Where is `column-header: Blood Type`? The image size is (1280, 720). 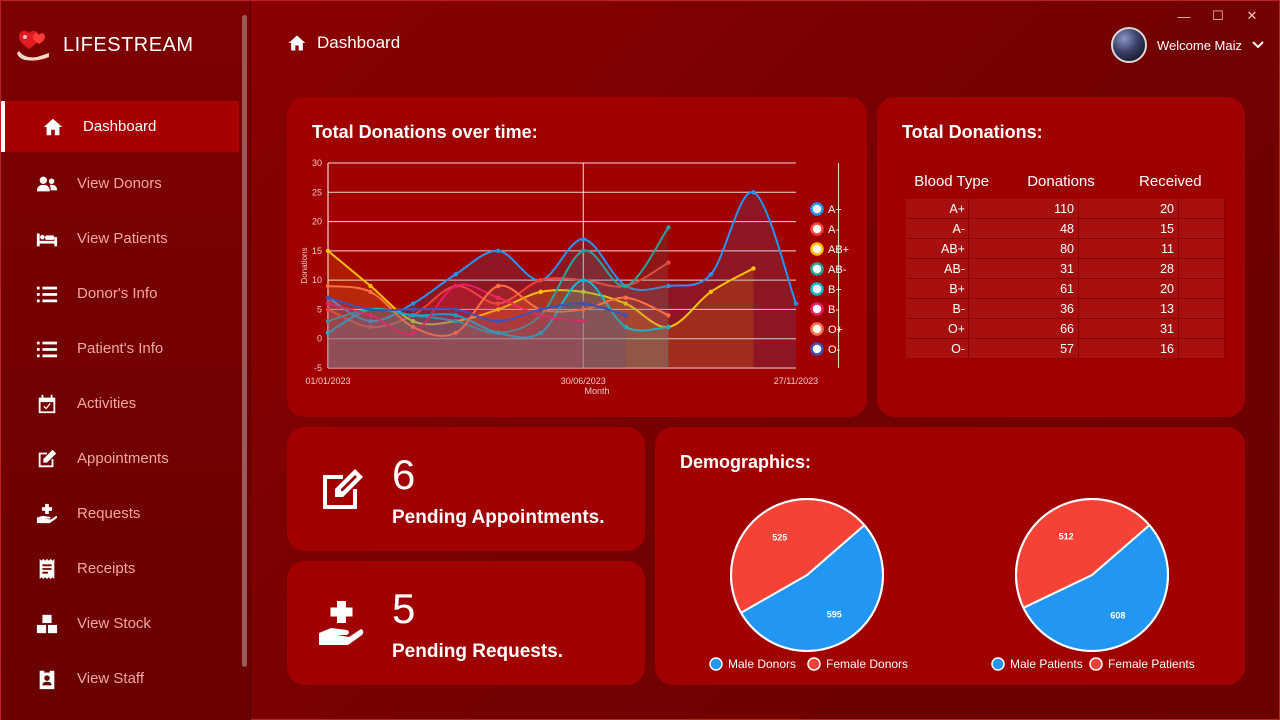
column-header: Blood Type is located at coordinates (951, 181).